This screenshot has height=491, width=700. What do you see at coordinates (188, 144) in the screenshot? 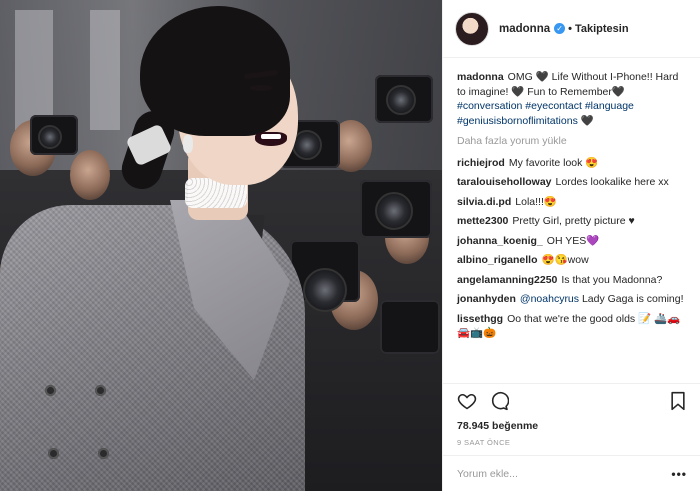
I see `earring` at bounding box center [188, 144].